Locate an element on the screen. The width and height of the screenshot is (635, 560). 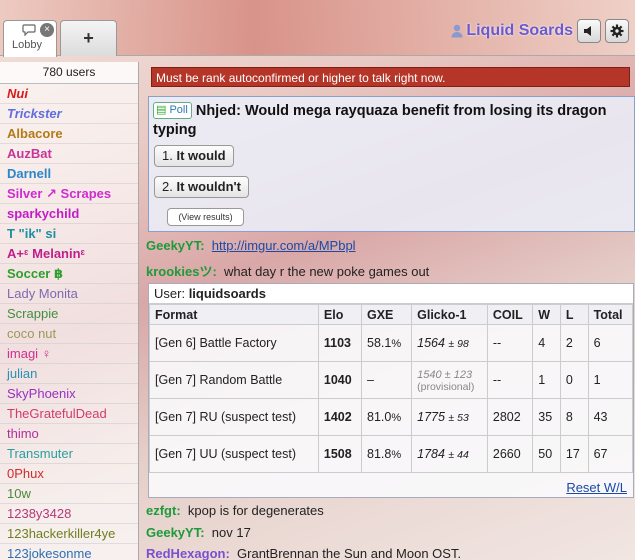
glicko-deviation: ± 44 is located at coordinates (458, 455).